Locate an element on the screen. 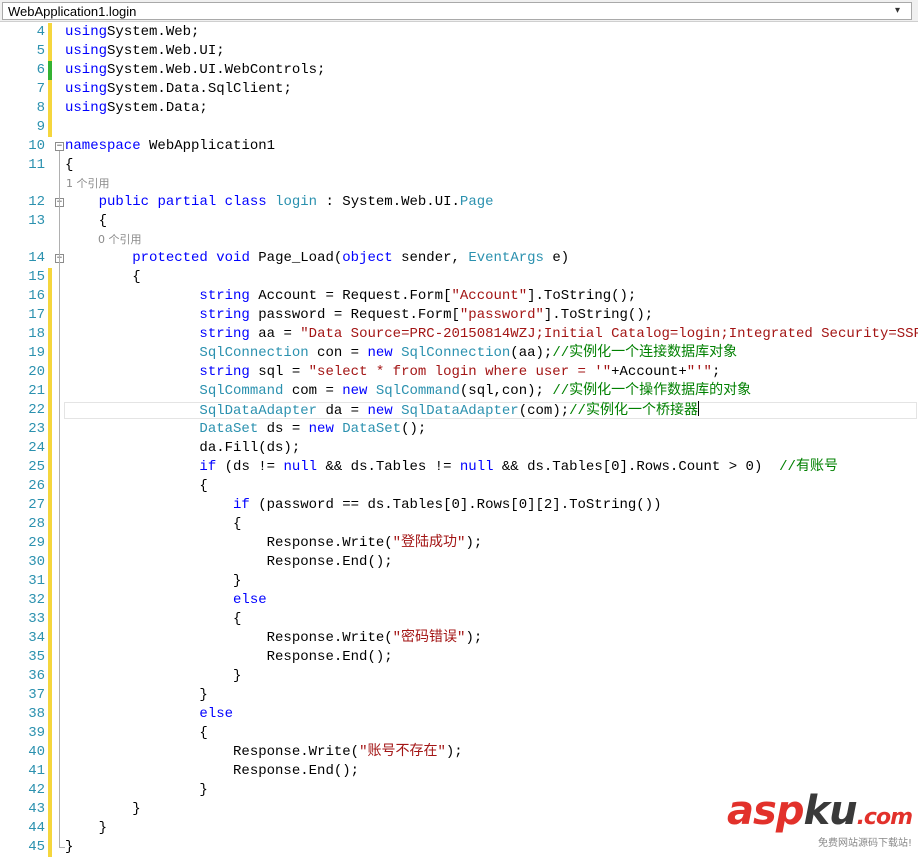 Image resolution: width=918 pixels, height=857 pixels. code-line: 33 { is located at coordinates (459, 619).